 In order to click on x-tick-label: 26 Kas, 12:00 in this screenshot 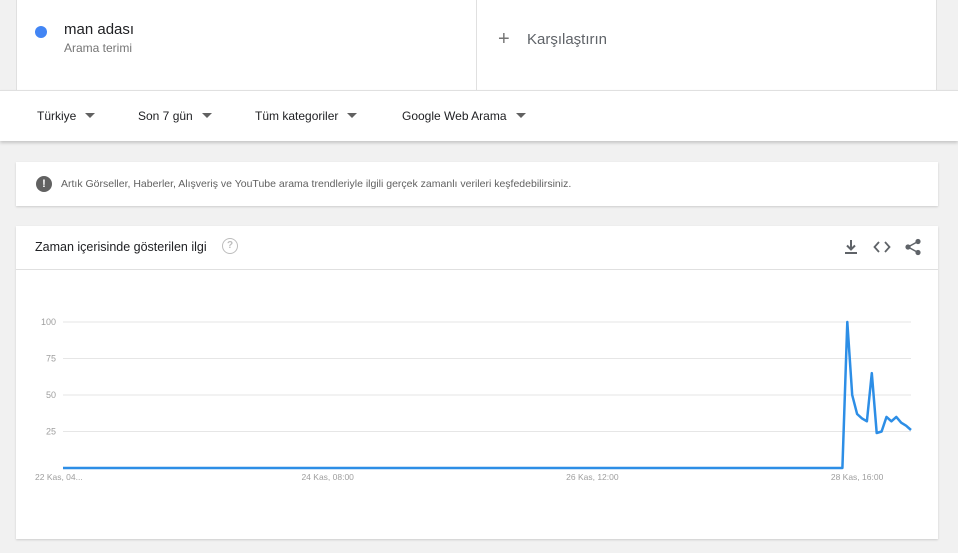, I will do `click(592, 477)`.